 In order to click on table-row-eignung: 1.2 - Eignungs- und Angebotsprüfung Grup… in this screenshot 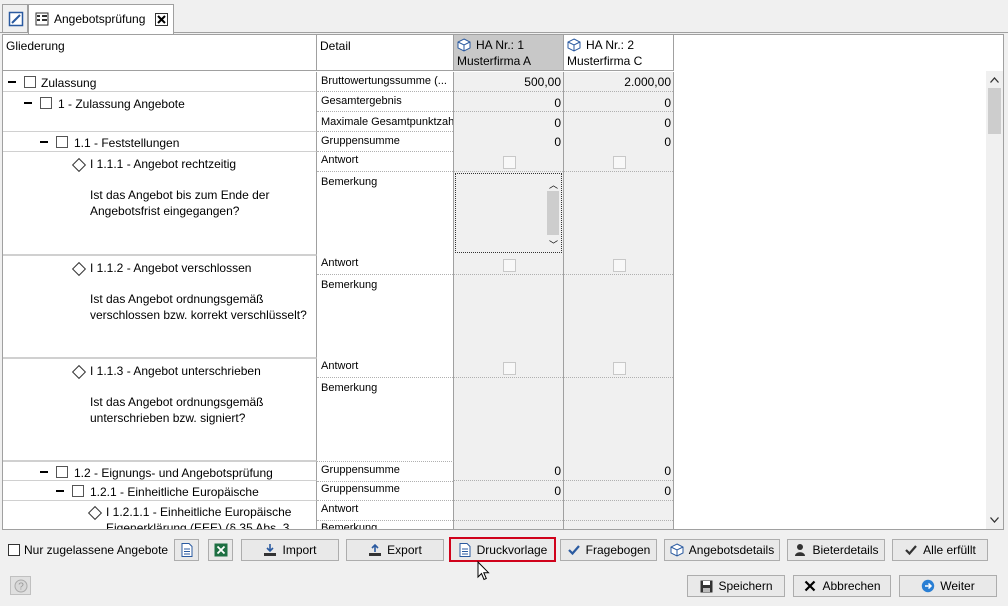, I will do `click(338, 471)`.